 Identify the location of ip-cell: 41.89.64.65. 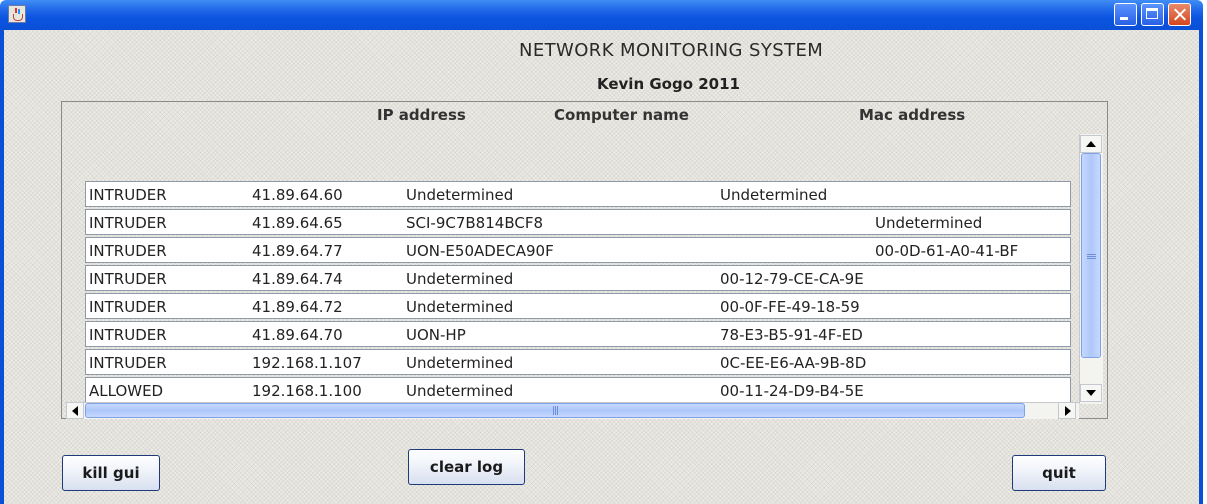
(297, 223).